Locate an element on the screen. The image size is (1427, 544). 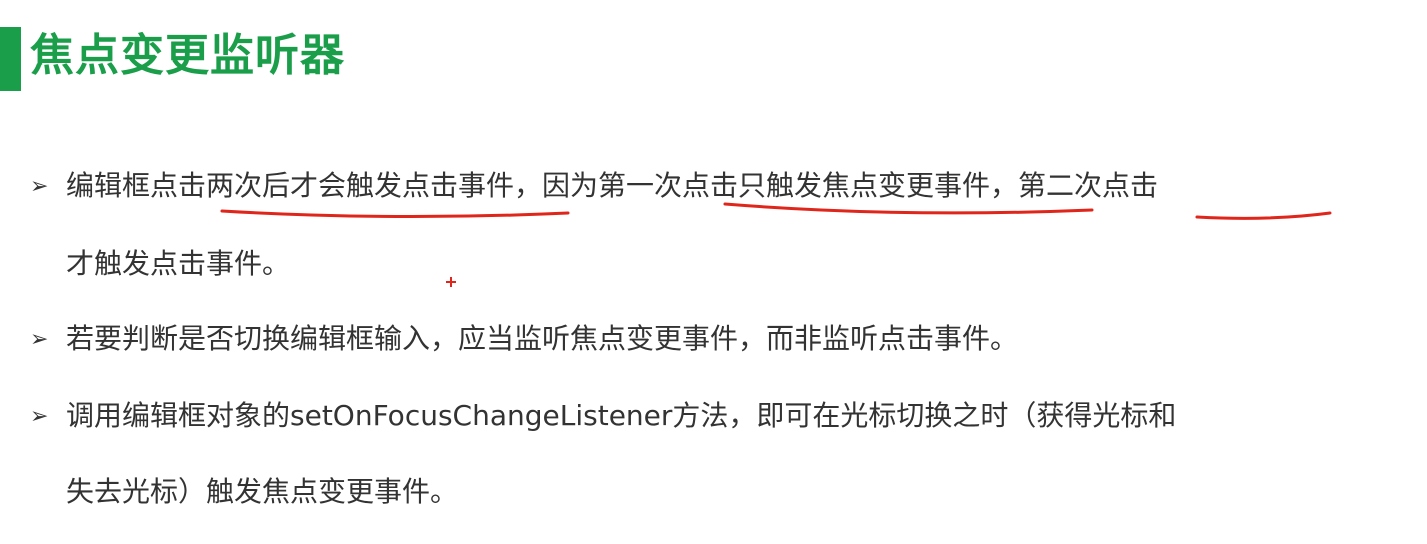
bullet-1-line-2: 才触发点击事件。 is located at coordinates (178, 263).